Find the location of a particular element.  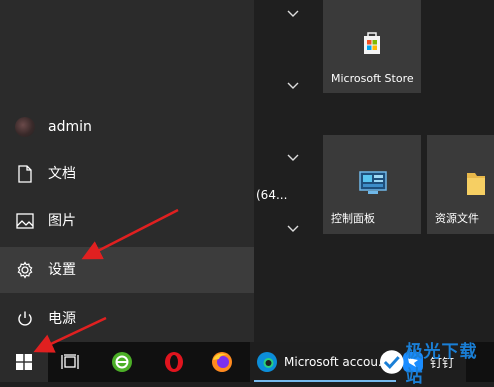

opera-icon is located at coordinates (174, 362).